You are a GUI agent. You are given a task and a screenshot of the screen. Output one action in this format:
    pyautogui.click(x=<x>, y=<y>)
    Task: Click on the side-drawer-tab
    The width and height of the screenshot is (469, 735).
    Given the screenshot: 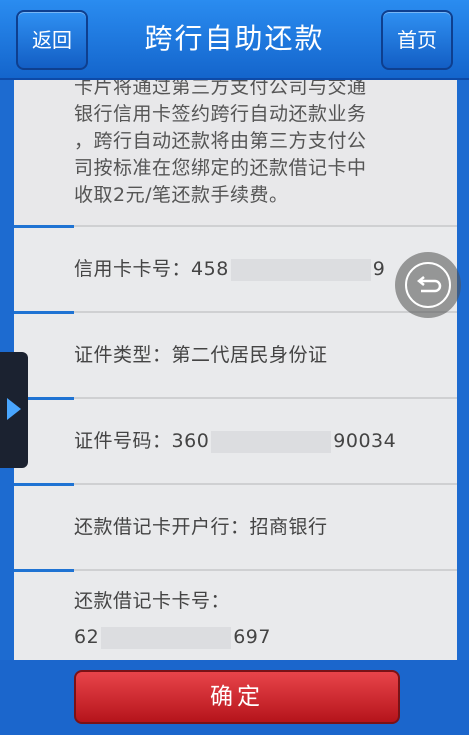 What is the action you would take?
    pyautogui.click(x=14, y=410)
    